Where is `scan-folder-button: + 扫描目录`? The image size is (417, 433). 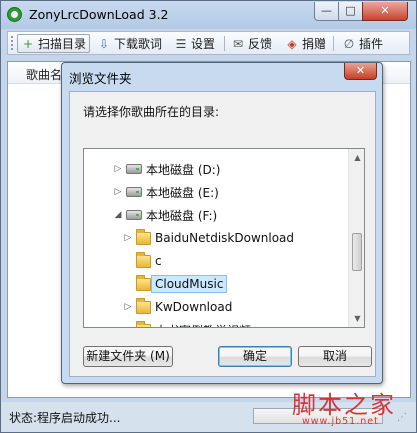 scan-folder-button: + 扫描目录 is located at coordinates (54, 43).